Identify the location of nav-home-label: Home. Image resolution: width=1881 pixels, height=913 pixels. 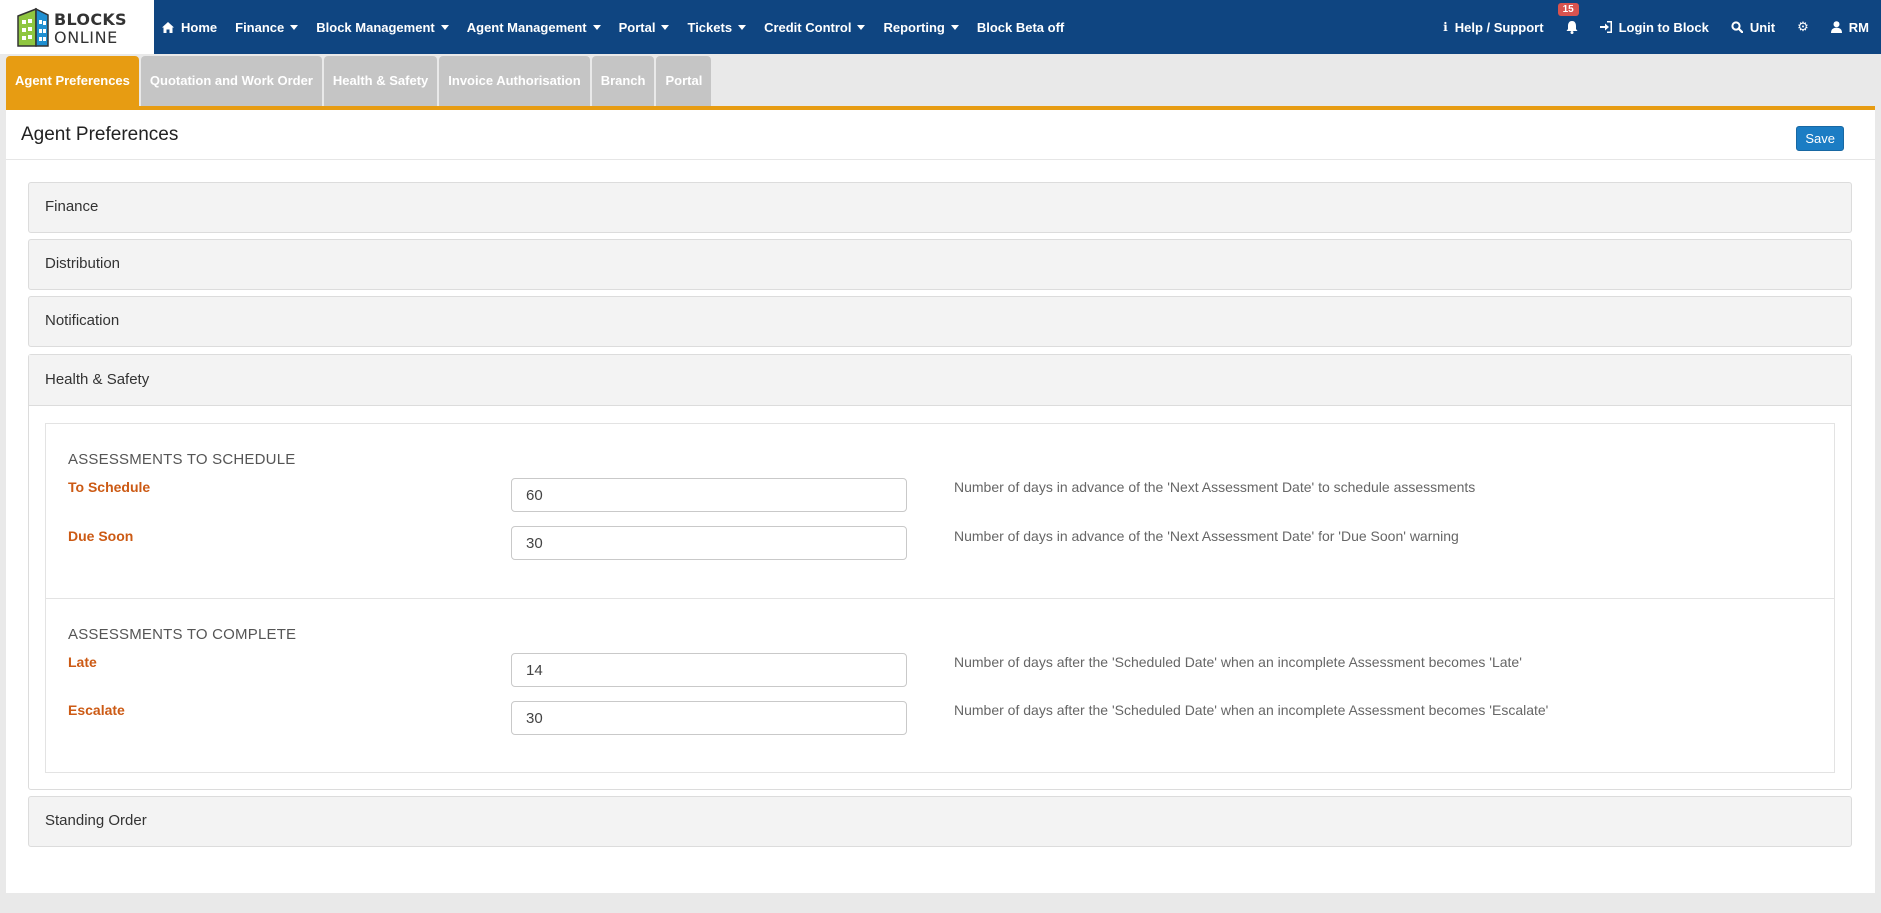
(199, 27).